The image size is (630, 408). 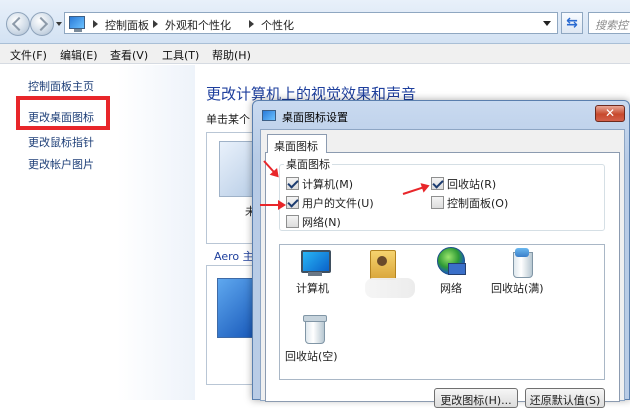 What do you see at coordinates (129, 55) in the screenshot?
I see `menu-view: 查看(V)` at bounding box center [129, 55].